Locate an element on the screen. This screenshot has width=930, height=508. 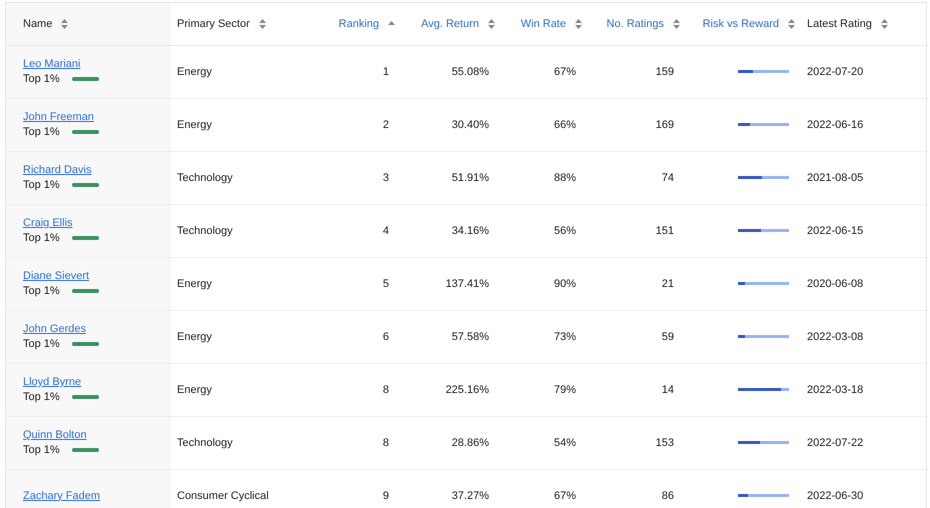
analyst-link: Lloyd Byrne is located at coordinates (52, 382).